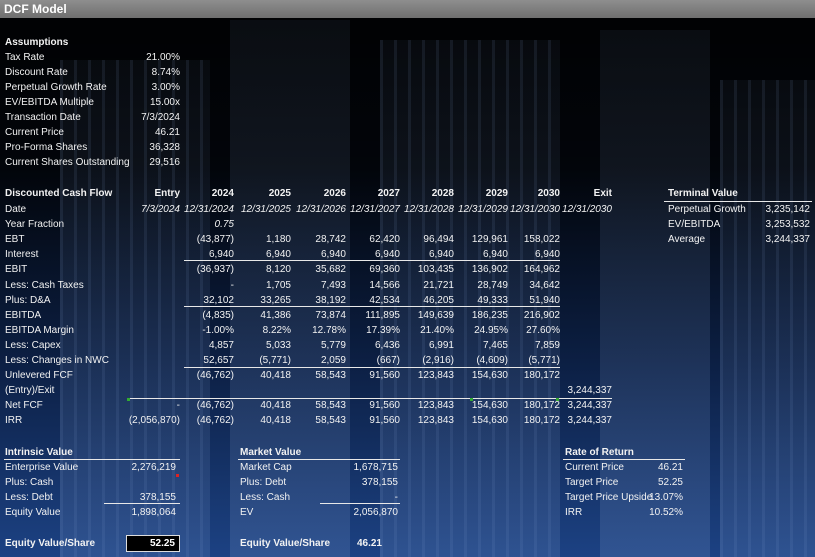 The image size is (815, 557). I want to click on market-value: 1,678,715, so click(376, 467).